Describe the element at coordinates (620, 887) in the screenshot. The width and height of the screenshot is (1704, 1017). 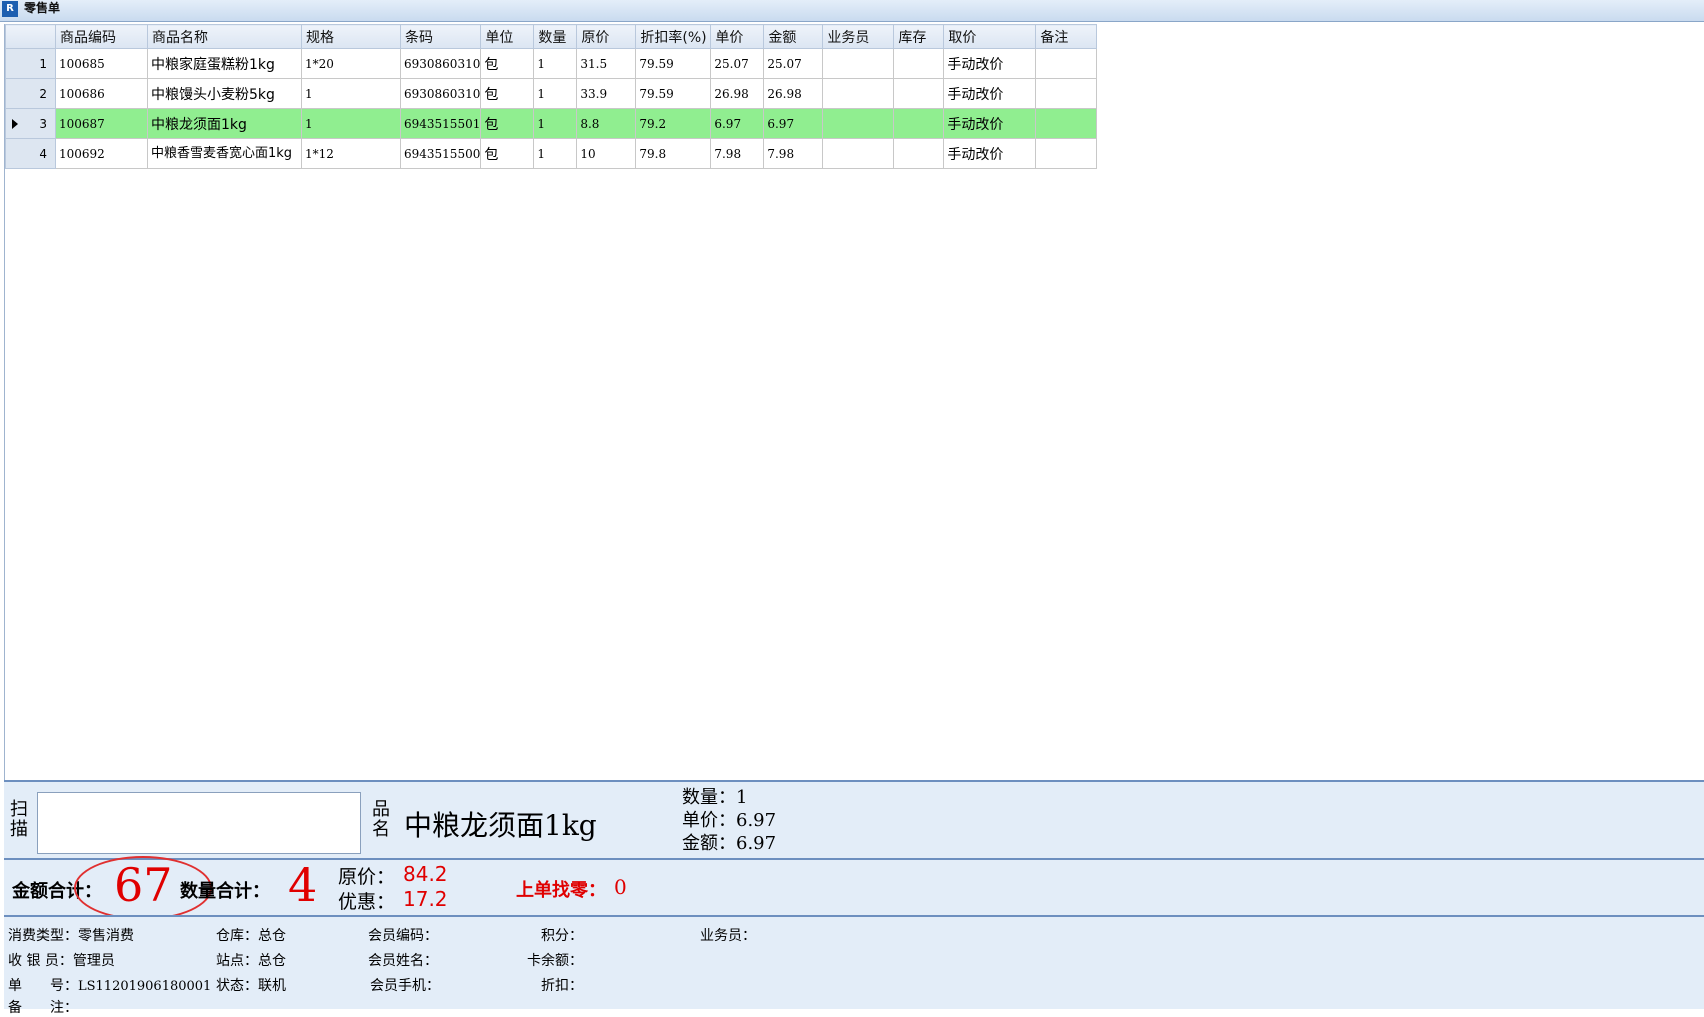
I see `last-change-value: 0` at that location.